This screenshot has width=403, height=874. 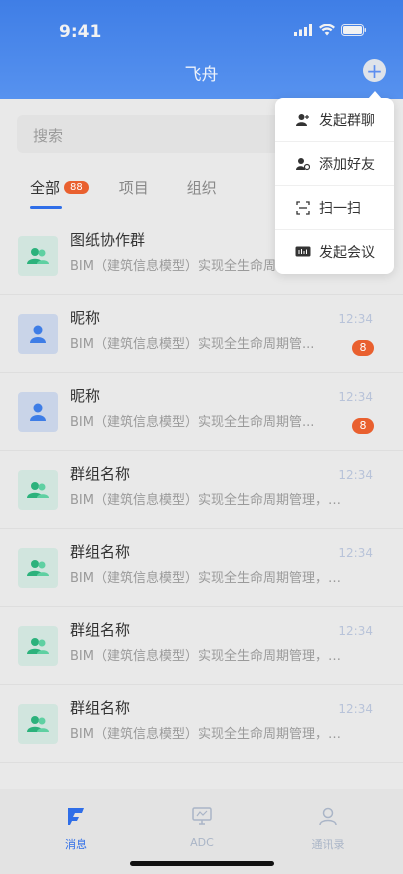 I want to click on tab-all: 全部 88, so click(x=59, y=193).